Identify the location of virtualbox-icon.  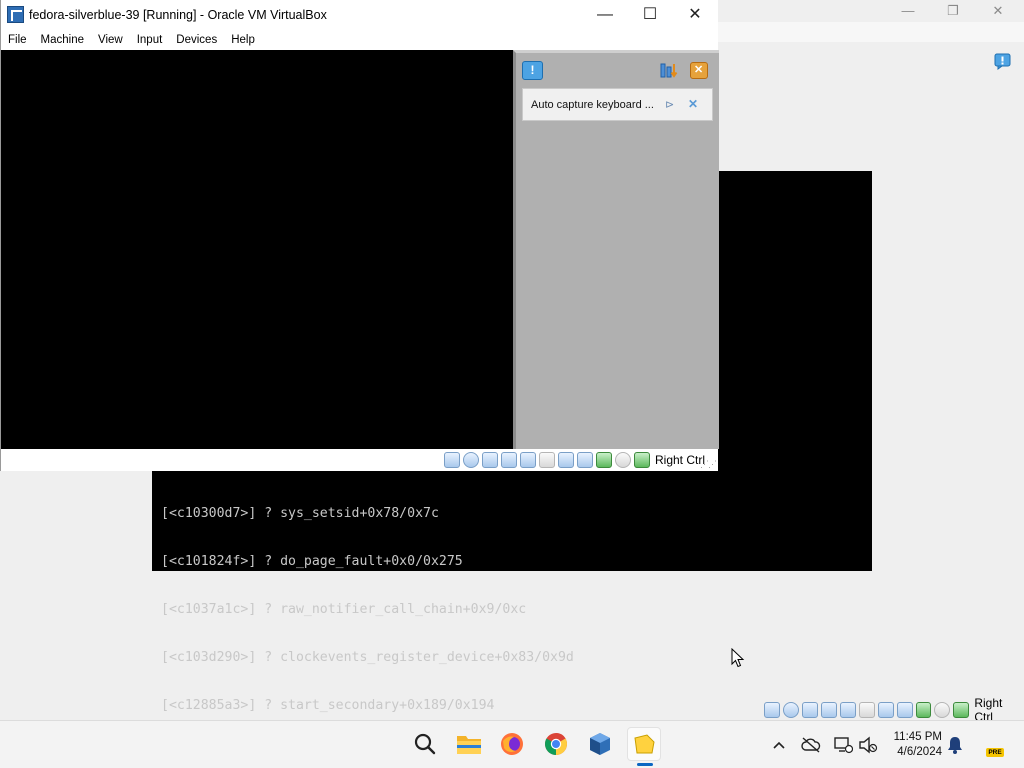
(600, 744).